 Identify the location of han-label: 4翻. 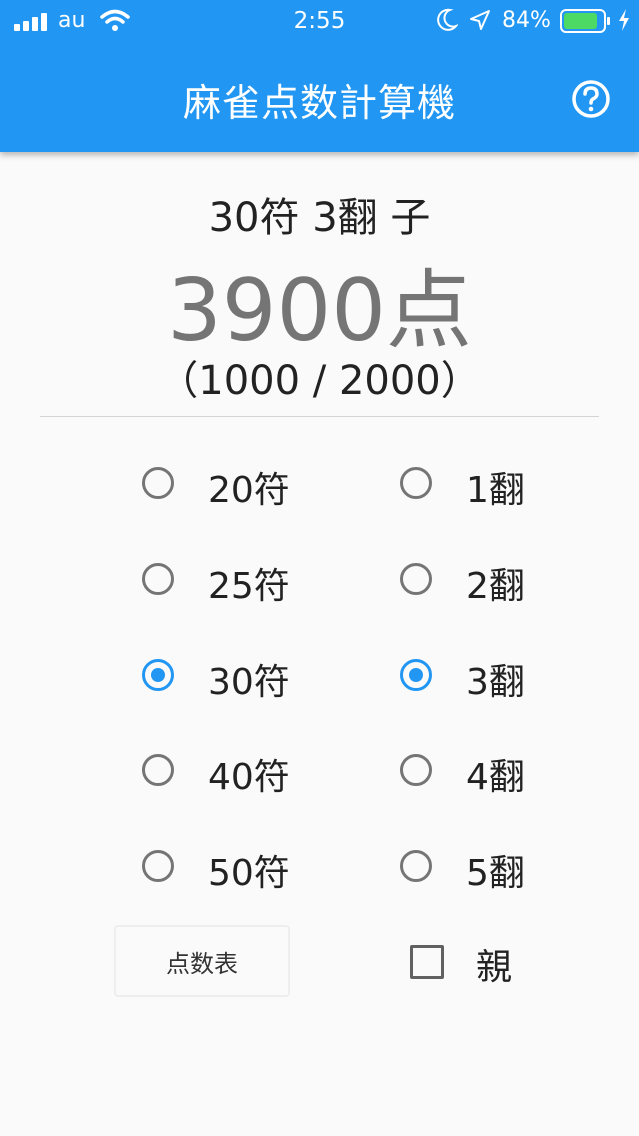
(495, 777).